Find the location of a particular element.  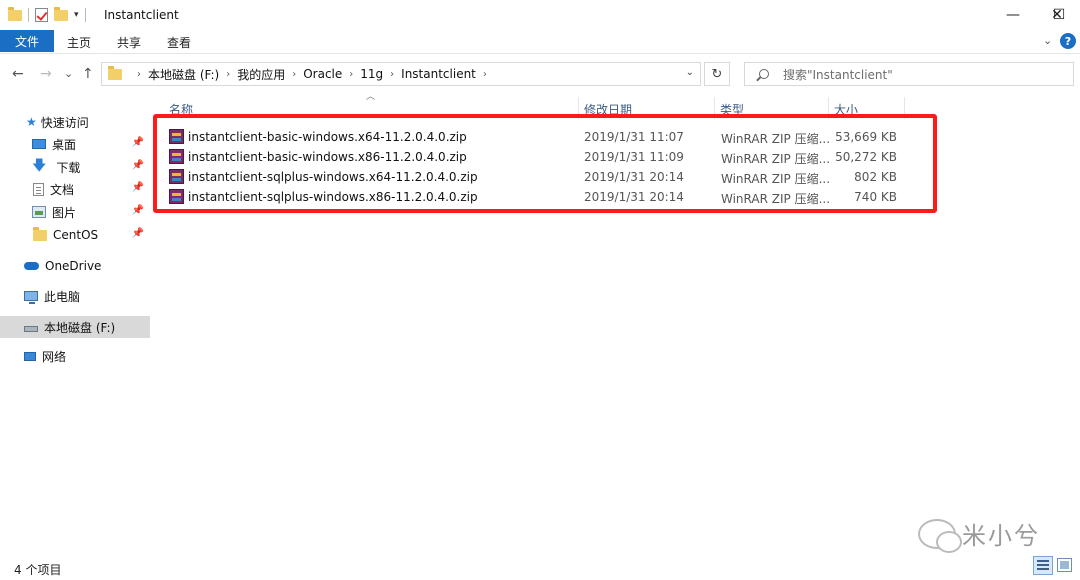

picture-icon is located at coordinates (39, 212).